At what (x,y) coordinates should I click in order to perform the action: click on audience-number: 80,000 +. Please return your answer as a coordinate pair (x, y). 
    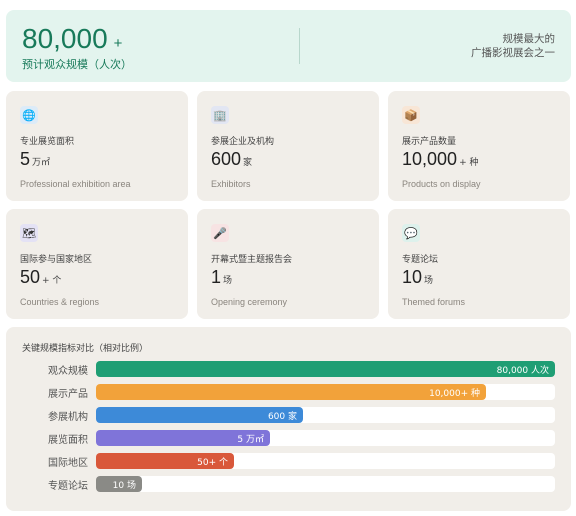
    Looking at the image, I should click on (72, 38).